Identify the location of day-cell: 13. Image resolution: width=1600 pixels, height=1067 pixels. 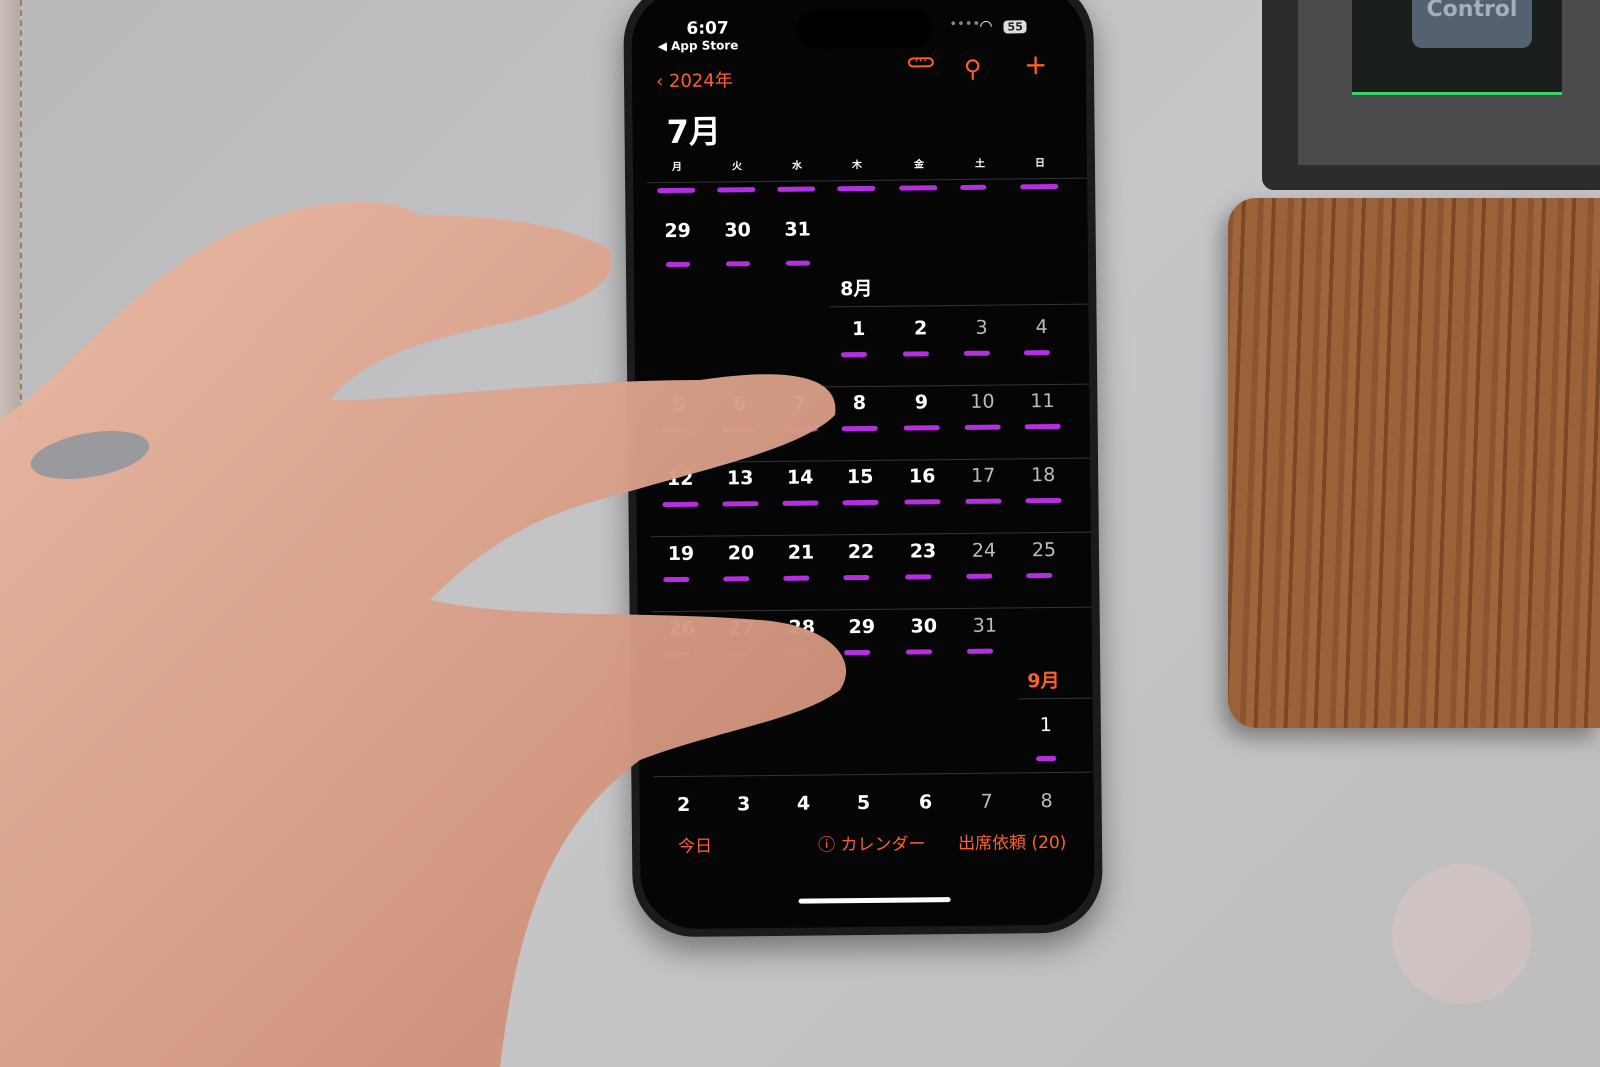
(740, 478).